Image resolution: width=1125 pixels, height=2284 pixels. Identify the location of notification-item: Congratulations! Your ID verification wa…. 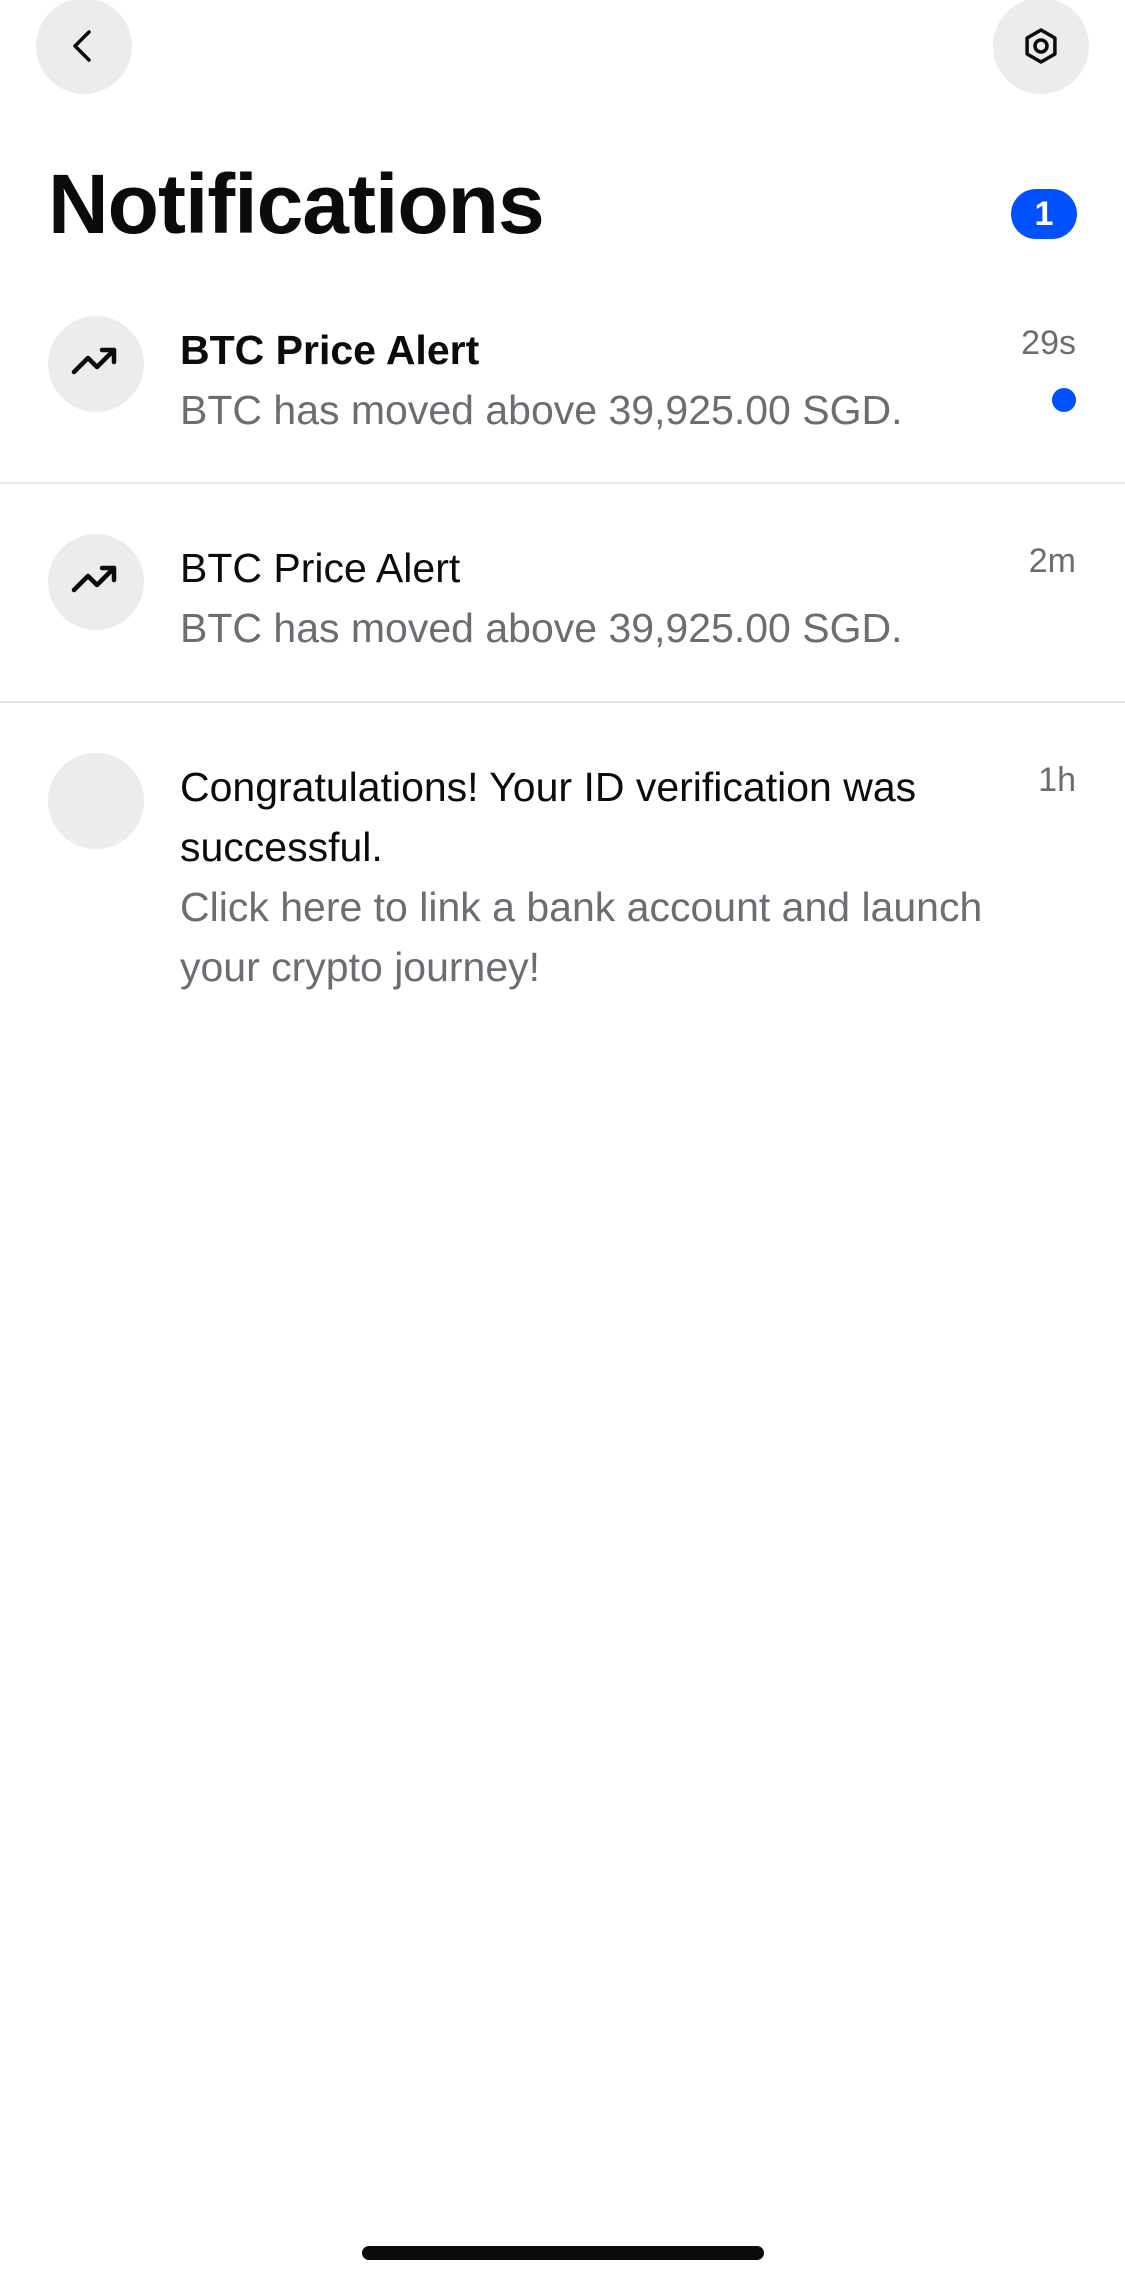
(562, 863).